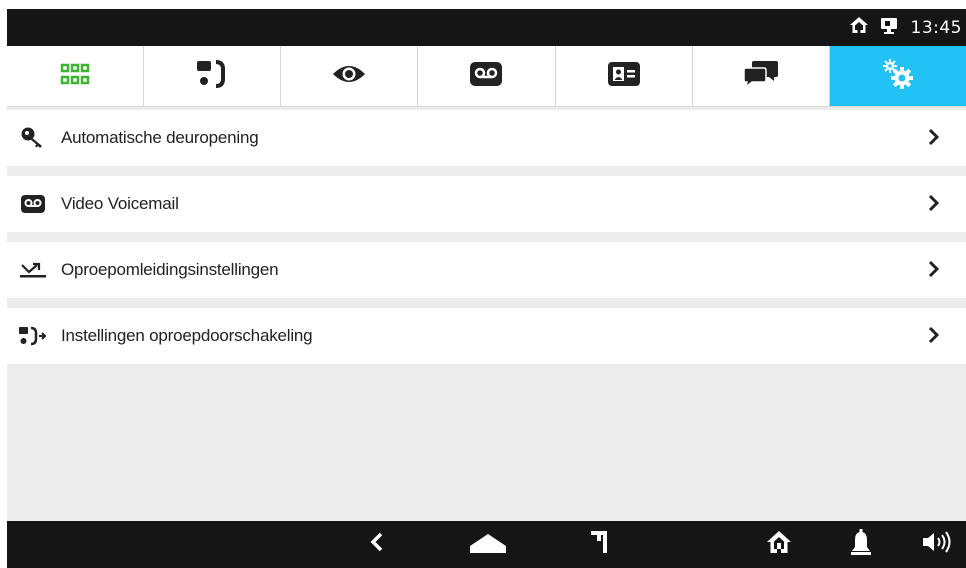  Describe the element at coordinates (160, 137) in the screenshot. I see `menu-item-label: Automatische deuropening` at that location.